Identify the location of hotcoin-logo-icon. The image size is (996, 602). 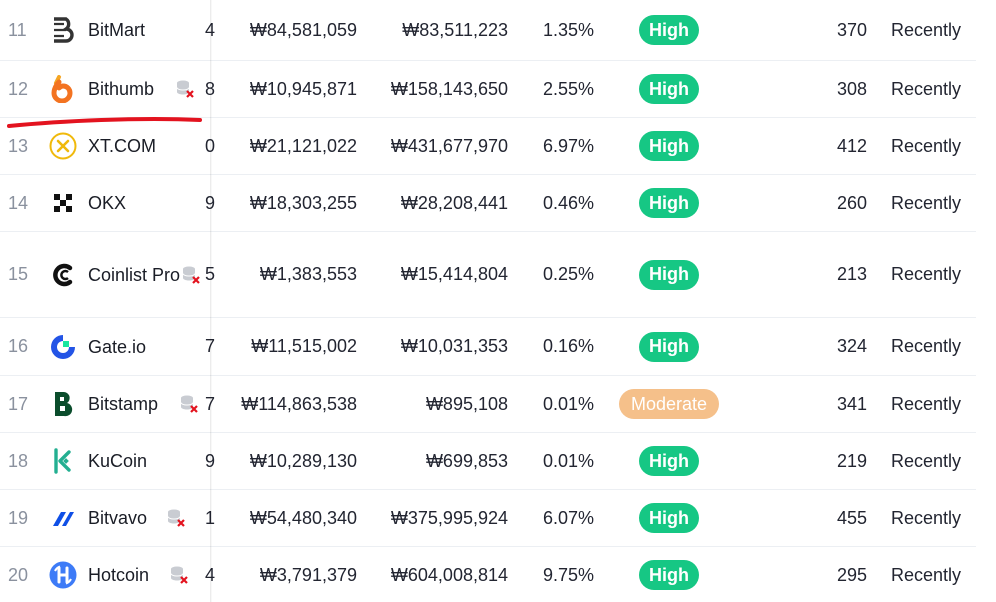
(63, 574).